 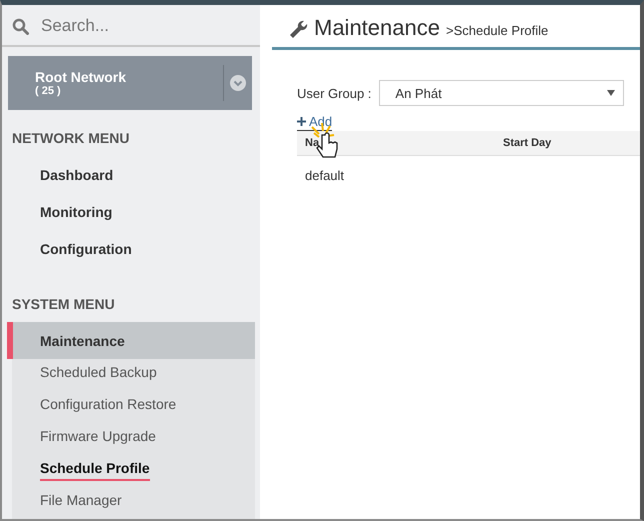 What do you see at coordinates (497, 30) in the screenshot?
I see `breadcrumb: >Schedule Profile` at bounding box center [497, 30].